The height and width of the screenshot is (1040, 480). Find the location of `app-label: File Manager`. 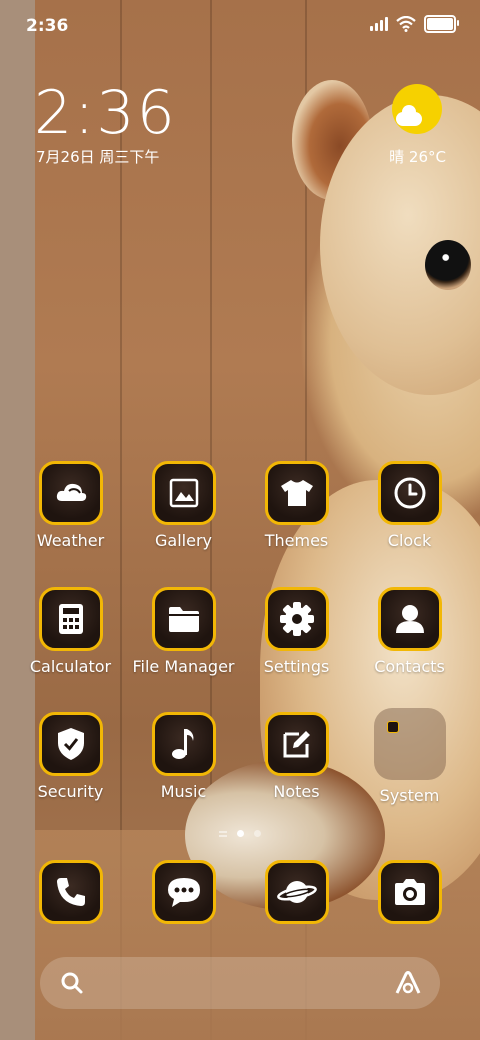

app-label: File Manager is located at coordinates (183, 666).